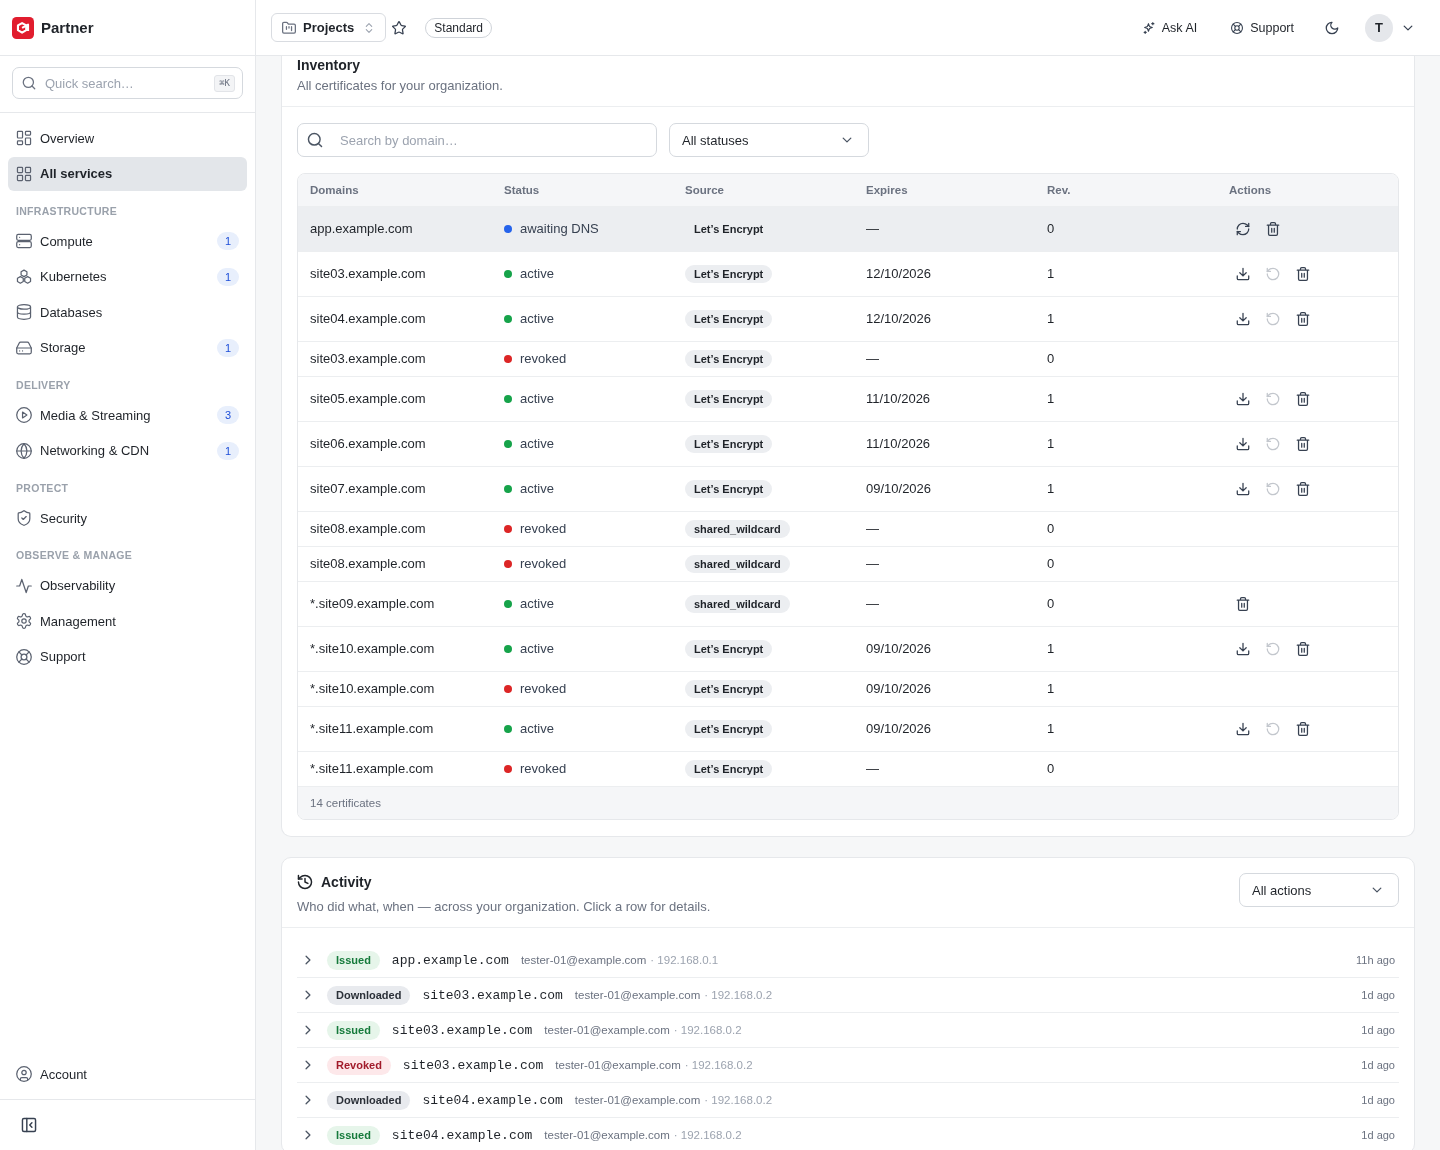 The height and width of the screenshot is (1150, 1440). I want to click on domain-name: site08.example.com, so click(368, 529).